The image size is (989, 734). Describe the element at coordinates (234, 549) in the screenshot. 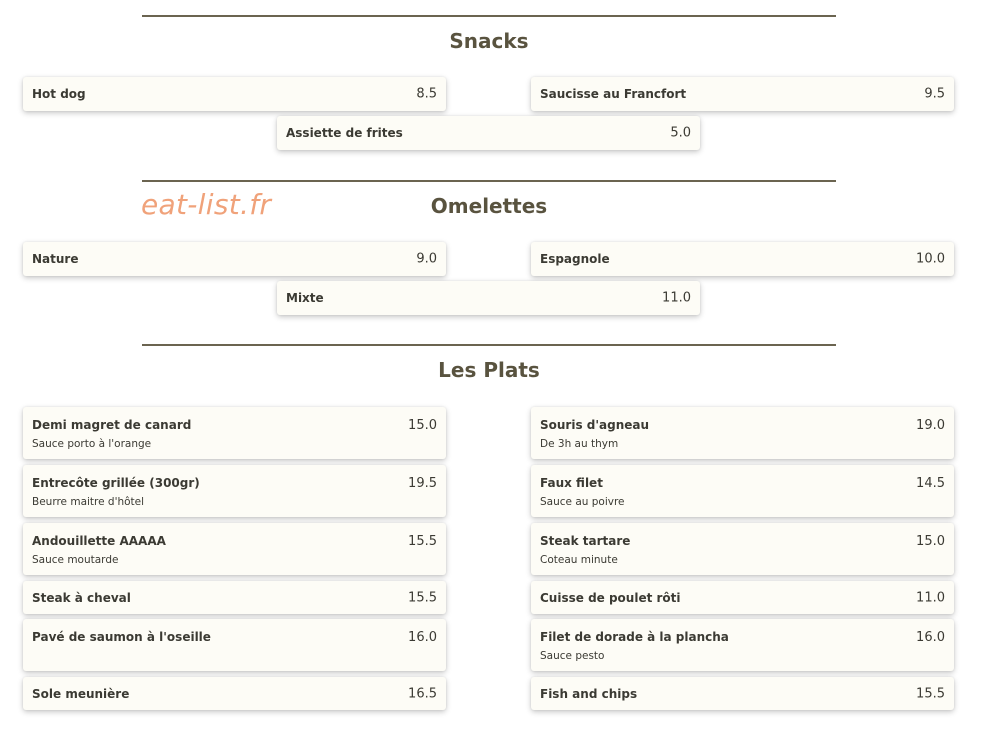

I see `menu-item-andouillette: Andouillette AAAAA 15.5 Sauce moutarde` at that location.